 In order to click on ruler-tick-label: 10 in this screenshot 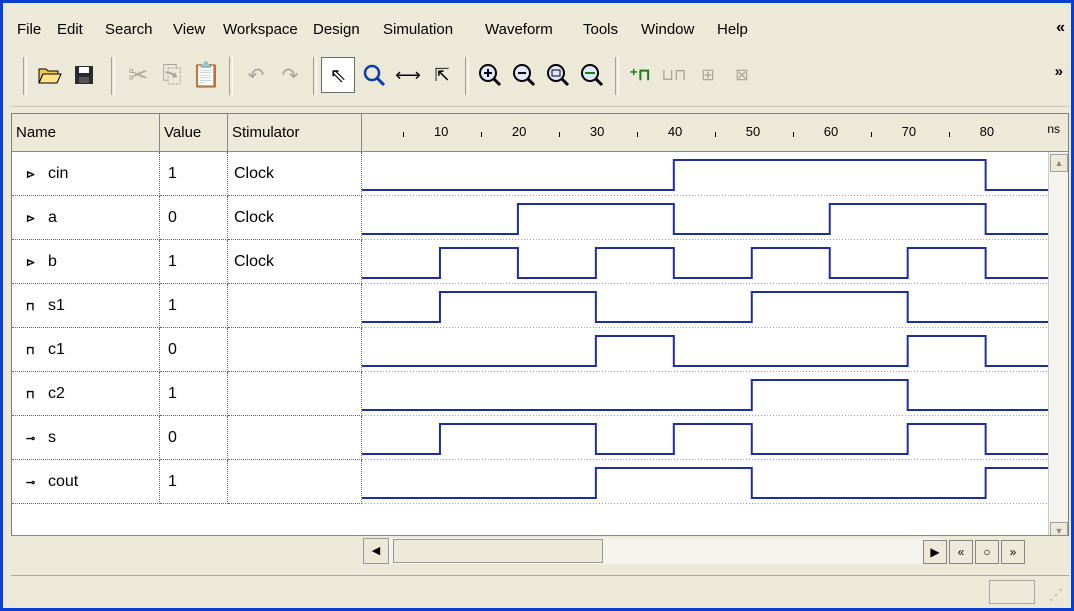, I will do `click(441, 131)`.